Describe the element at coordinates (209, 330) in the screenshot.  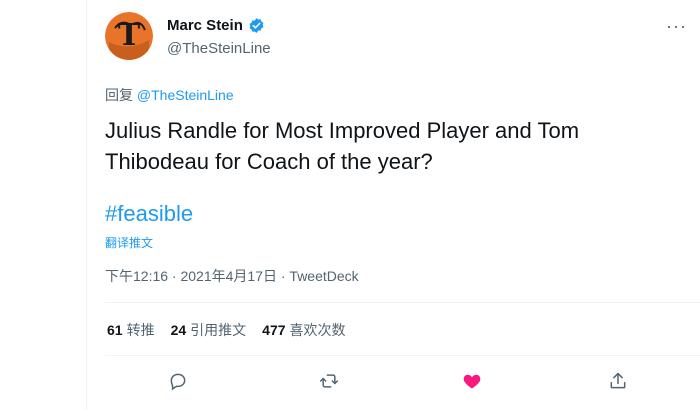
I see `stat-quotes: 24 引用推文` at that location.